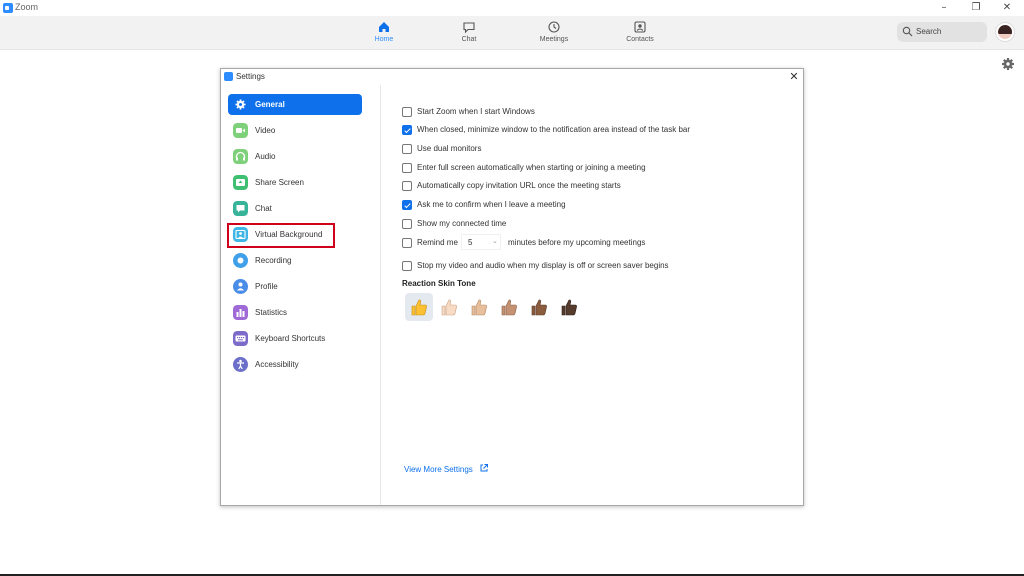 Image resolution: width=1024 pixels, height=576 pixels. I want to click on statistics-icon, so click(240, 312).